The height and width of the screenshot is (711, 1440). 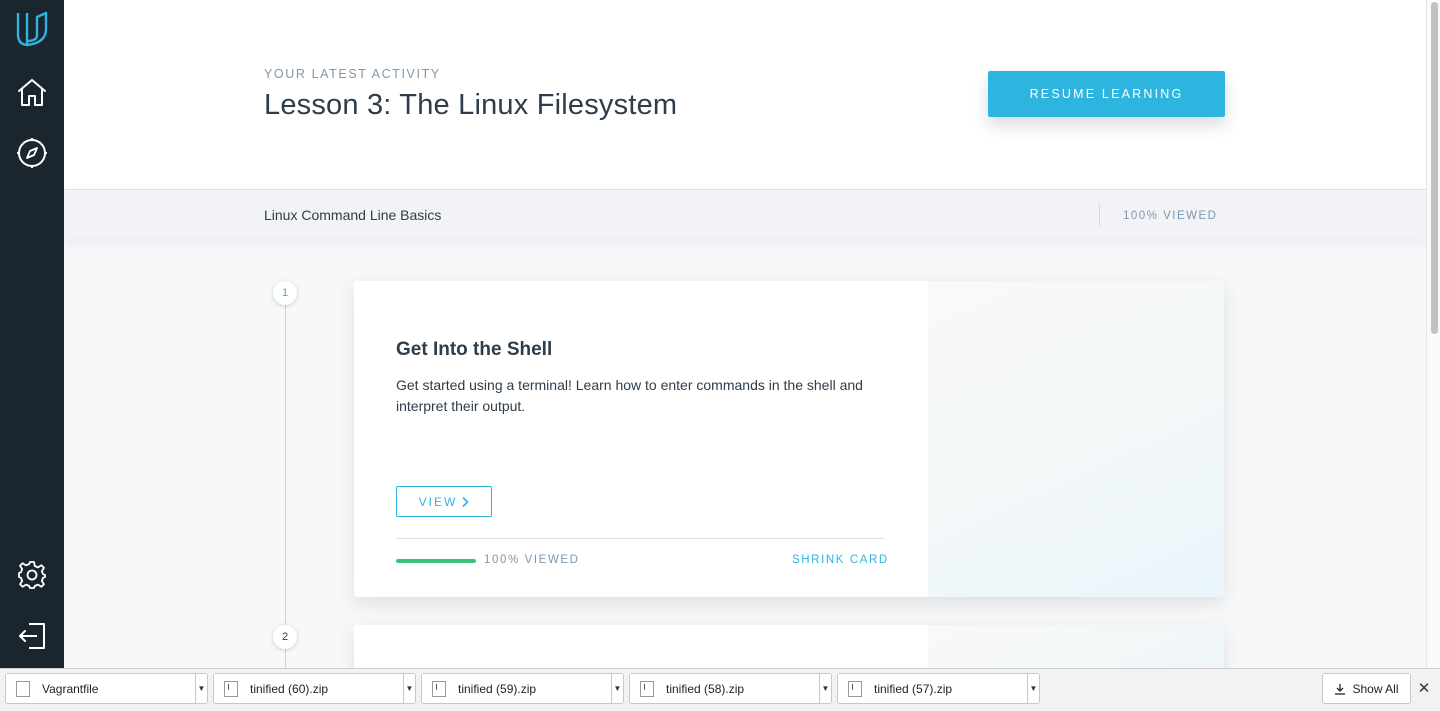 I want to click on step-marker-1: 1, so click(x=285, y=293).